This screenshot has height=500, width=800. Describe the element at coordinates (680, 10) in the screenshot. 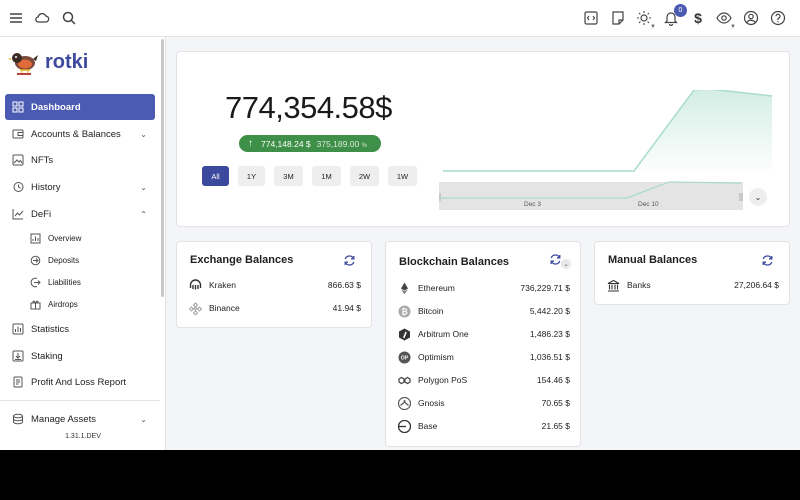

I see `notification-badge: 0` at that location.